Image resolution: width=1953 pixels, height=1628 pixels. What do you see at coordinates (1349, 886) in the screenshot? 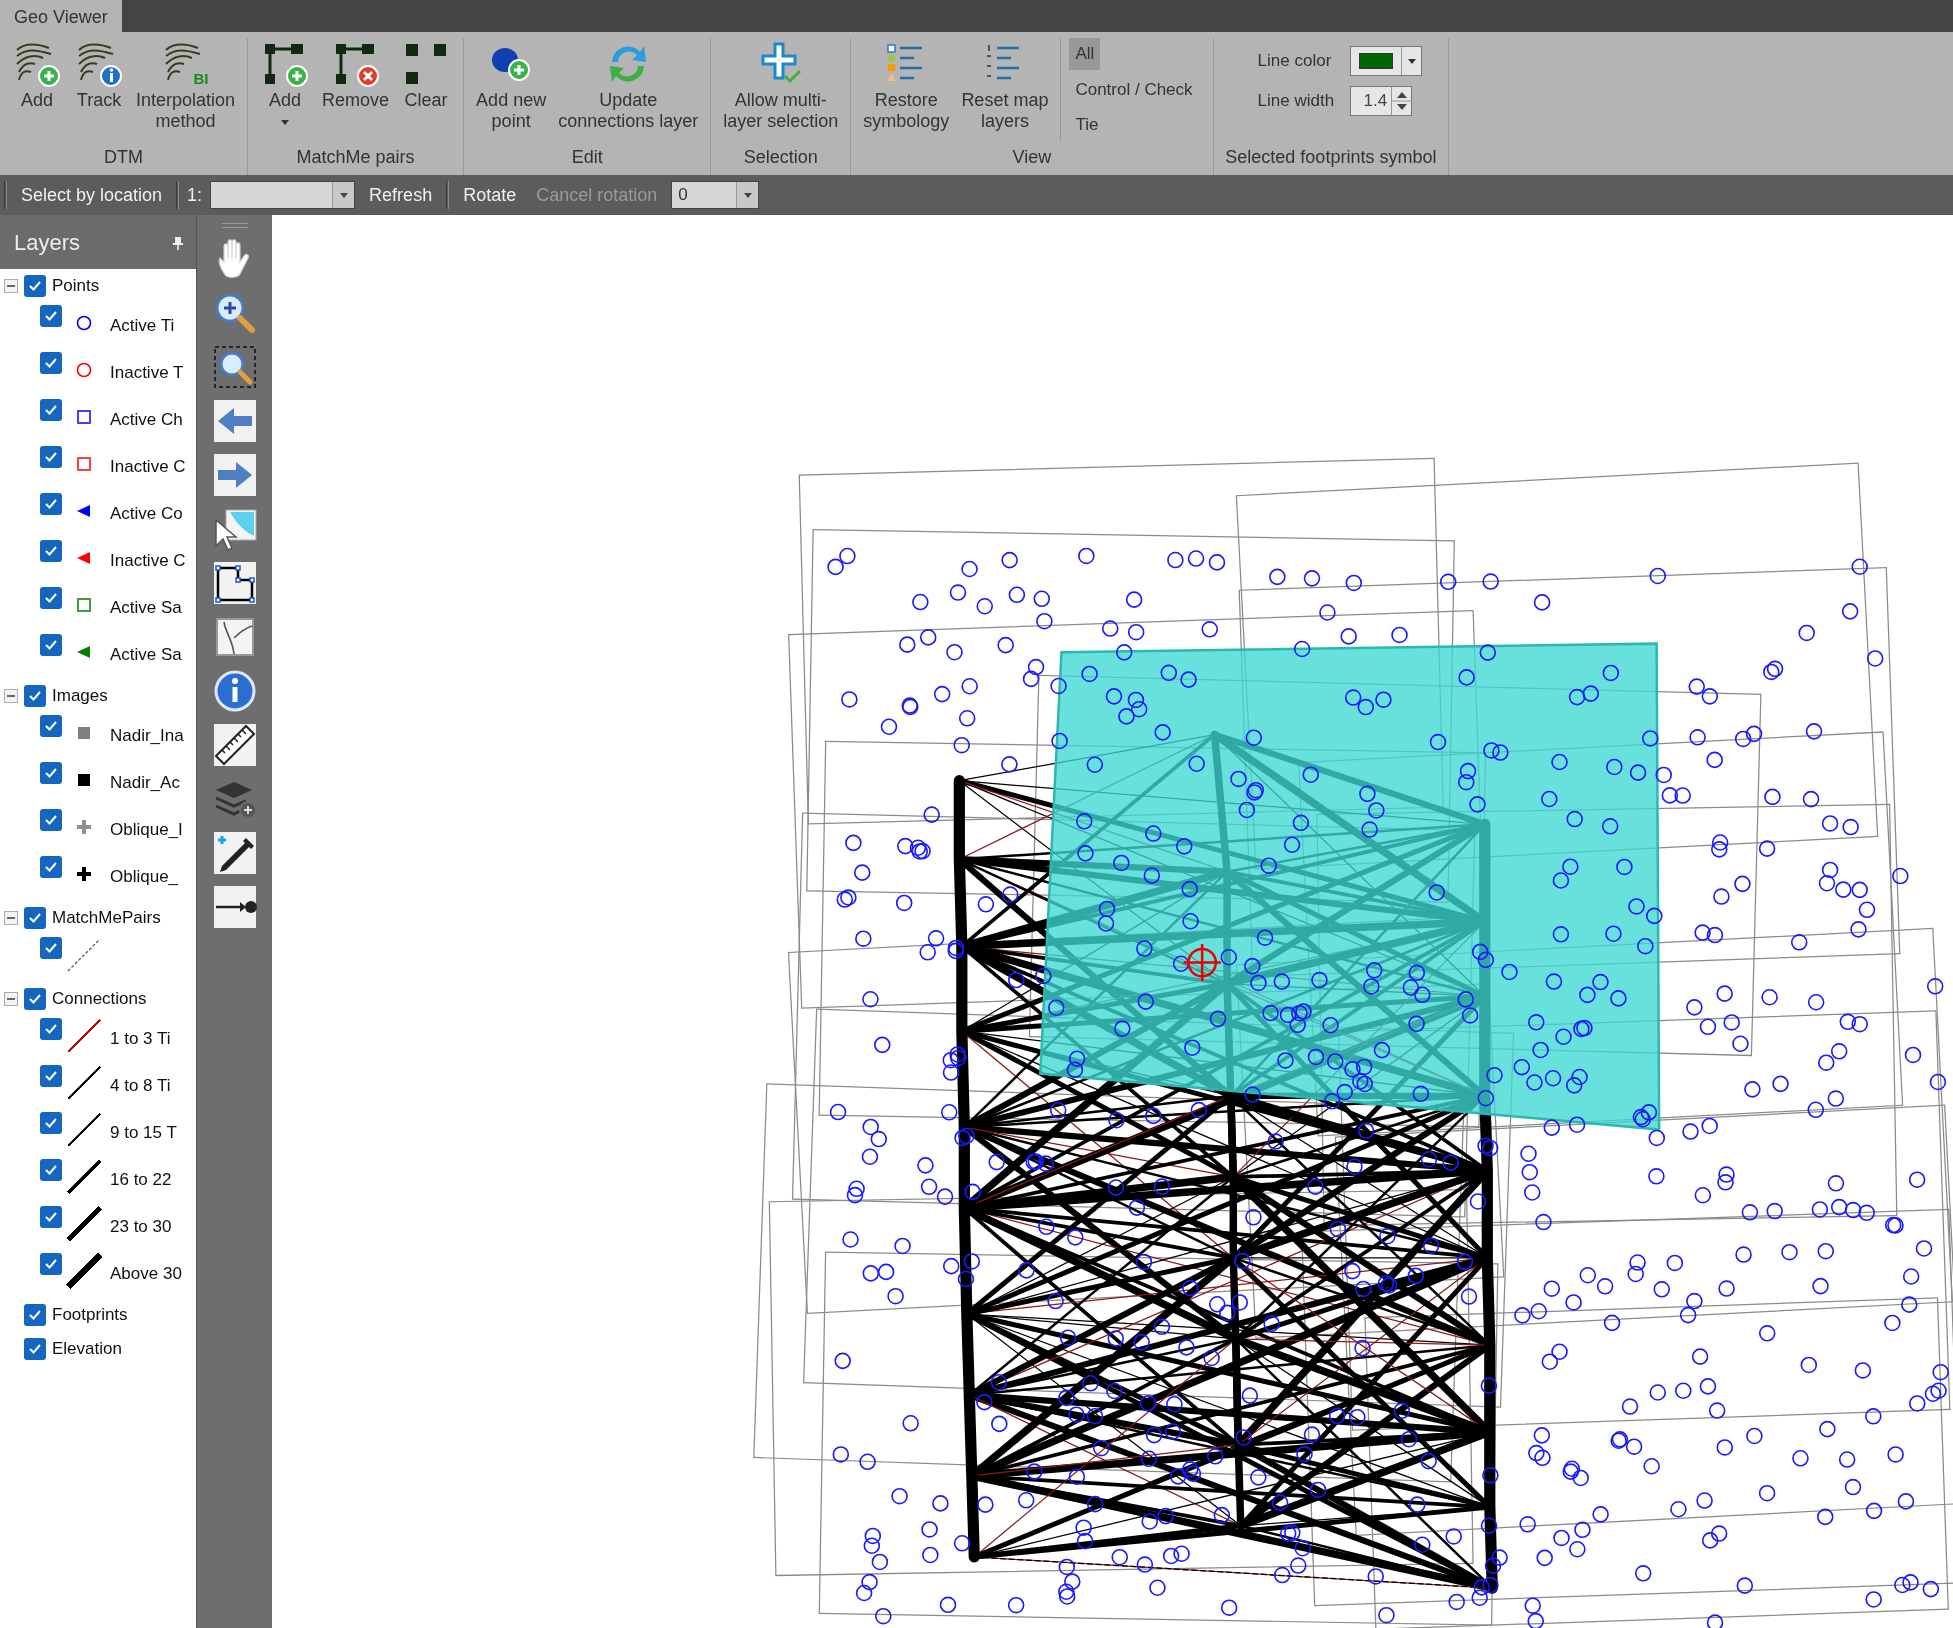
I see `selected-footprint` at bounding box center [1349, 886].